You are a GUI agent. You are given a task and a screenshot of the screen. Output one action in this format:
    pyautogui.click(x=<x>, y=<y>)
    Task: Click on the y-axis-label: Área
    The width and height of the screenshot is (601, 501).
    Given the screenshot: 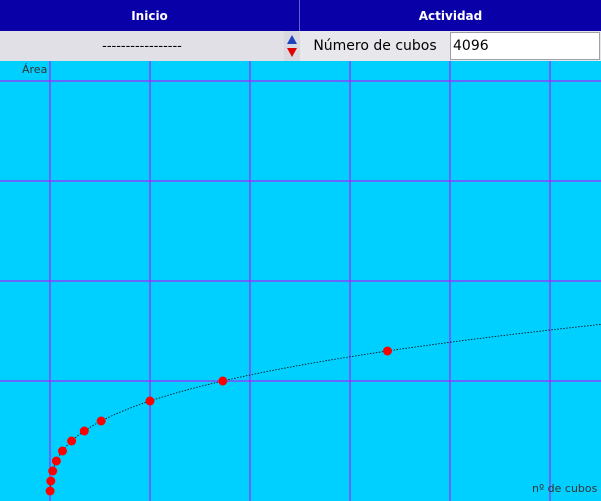 What is the action you would take?
    pyautogui.click(x=34, y=69)
    